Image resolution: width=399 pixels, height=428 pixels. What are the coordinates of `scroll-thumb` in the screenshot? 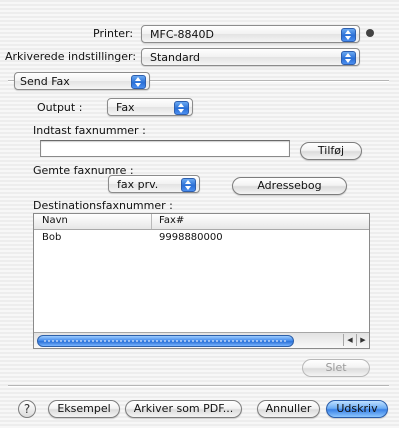 It's located at (165, 341).